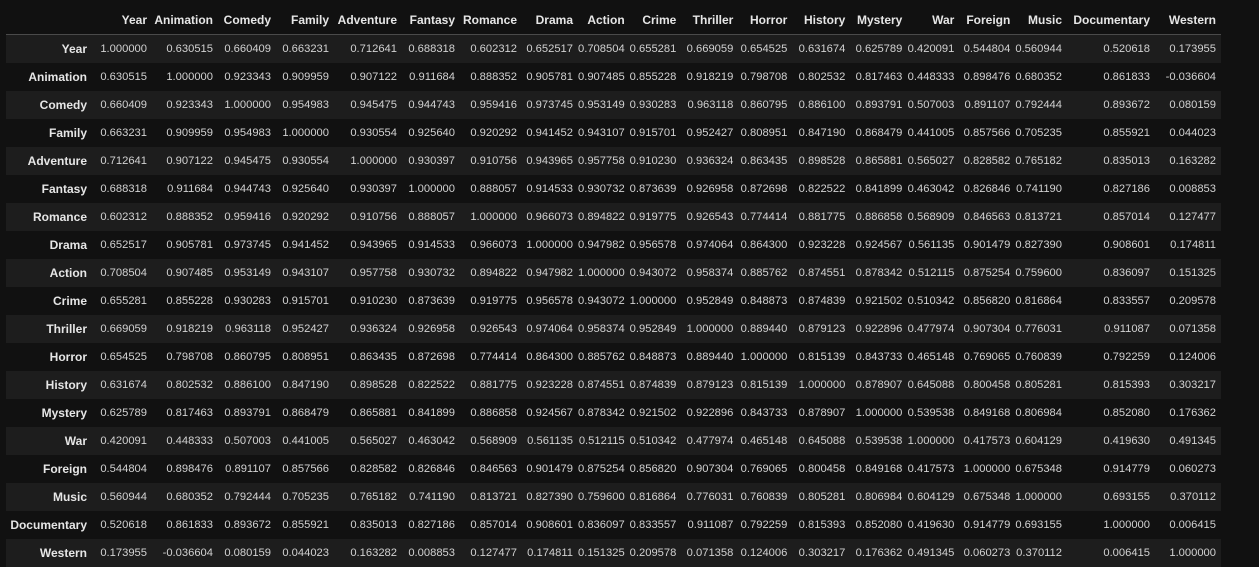 Image resolution: width=1259 pixels, height=567 pixels. What do you see at coordinates (987, 329) in the screenshot?
I see `table-cell: 0.907304` at bounding box center [987, 329].